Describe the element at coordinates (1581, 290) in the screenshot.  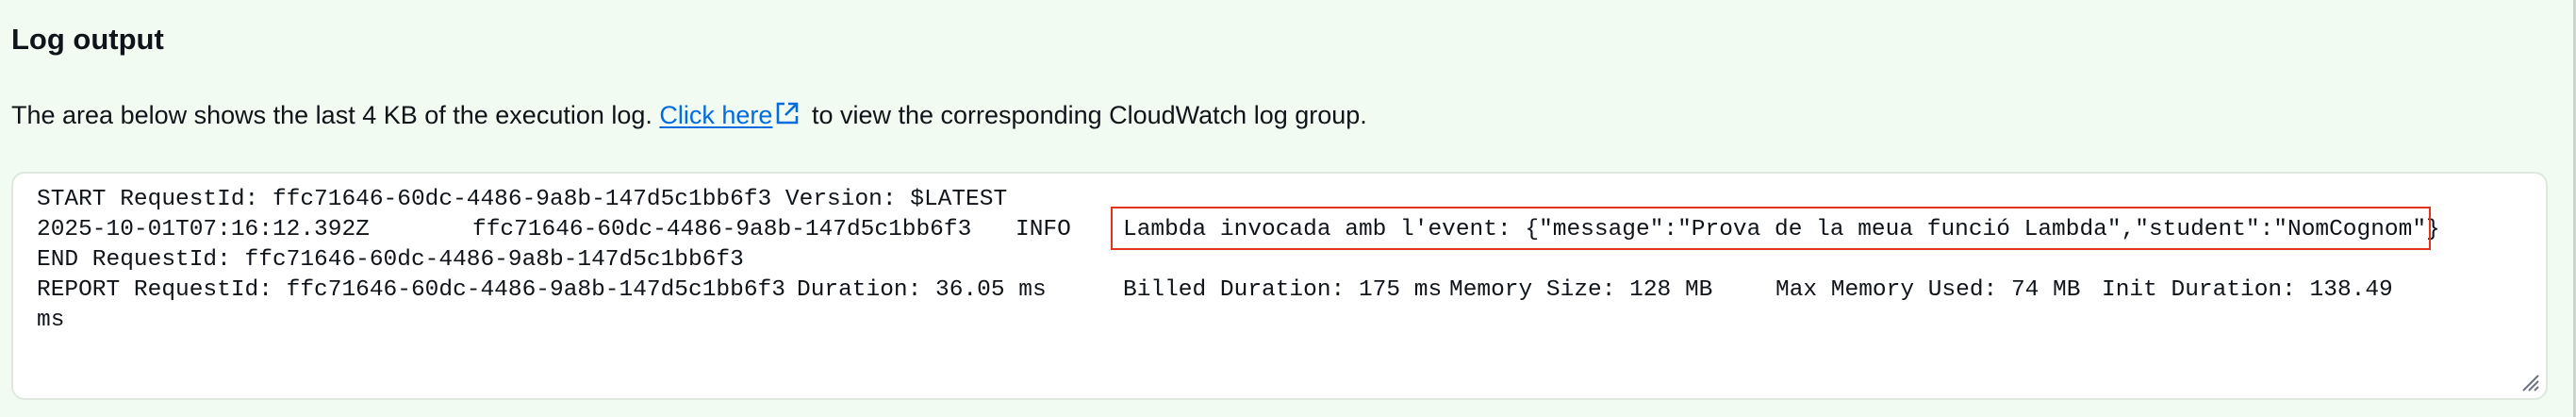
I see `report-memory-size: Memory Size: 128 MB` at that location.